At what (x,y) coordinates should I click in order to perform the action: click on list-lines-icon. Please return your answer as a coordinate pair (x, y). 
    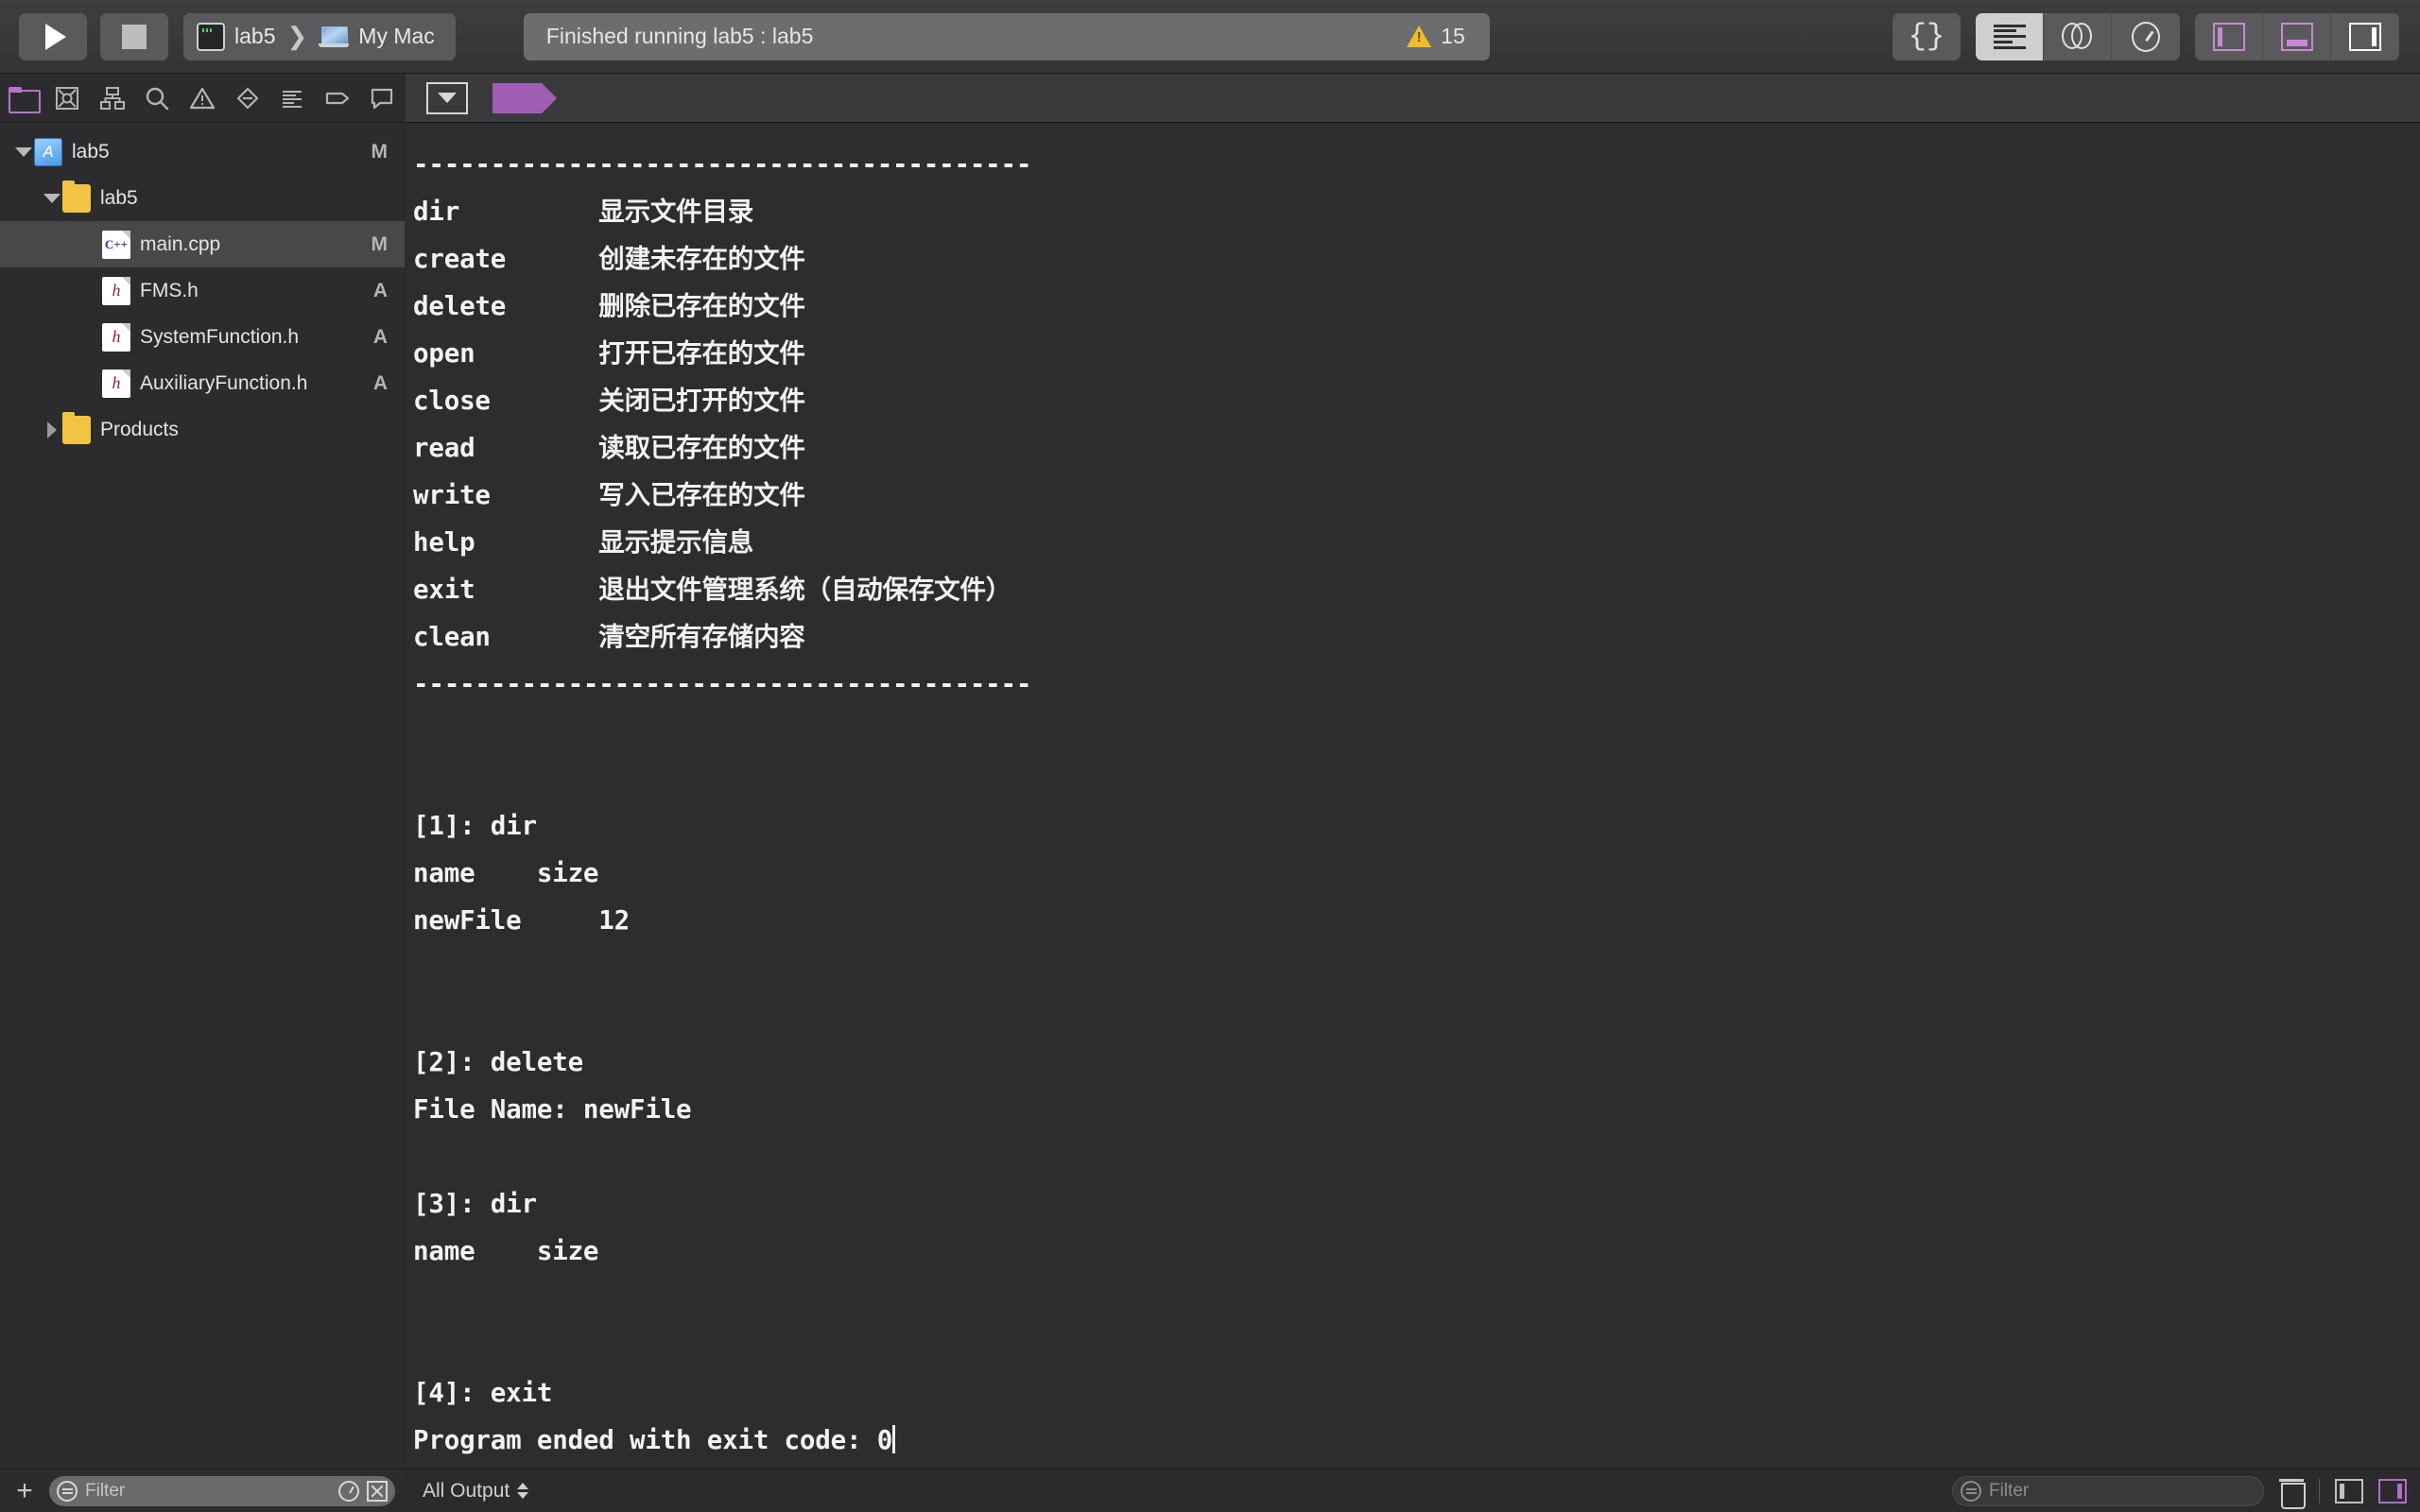
    Looking at the image, I should click on (292, 98).